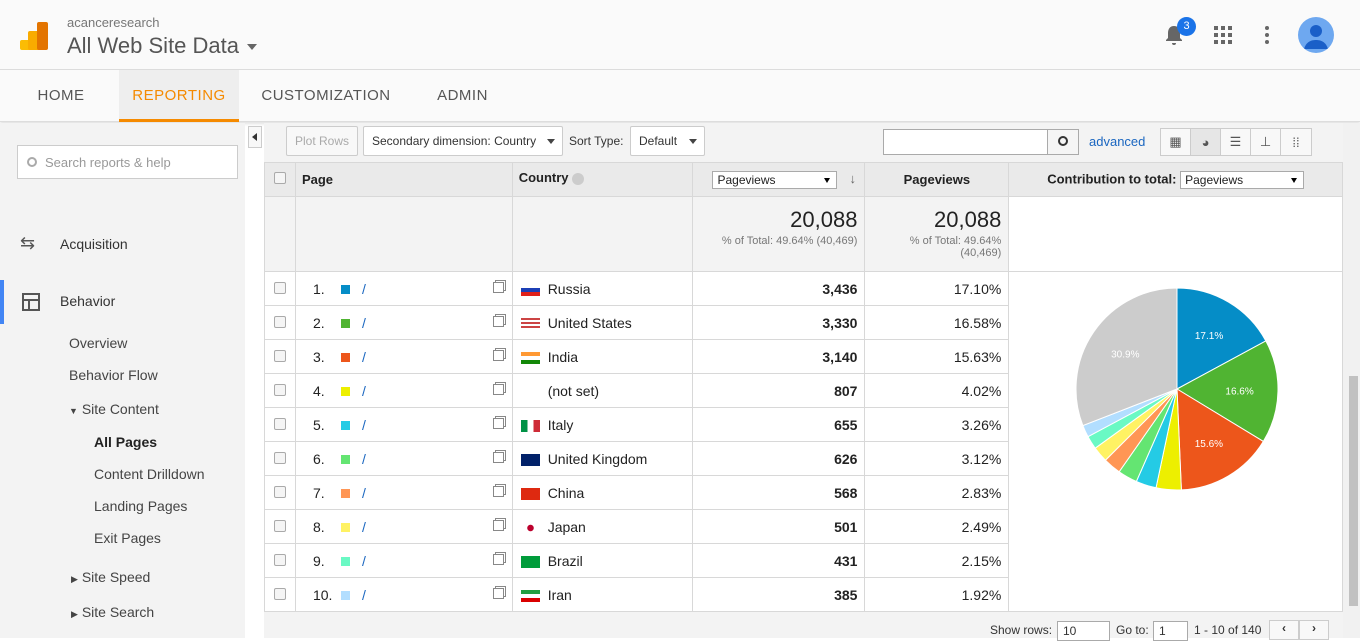  What do you see at coordinates (937, 390) in the screenshot?
I see `pageviews-pct: 4.02%` at bounding box center [937, 390].